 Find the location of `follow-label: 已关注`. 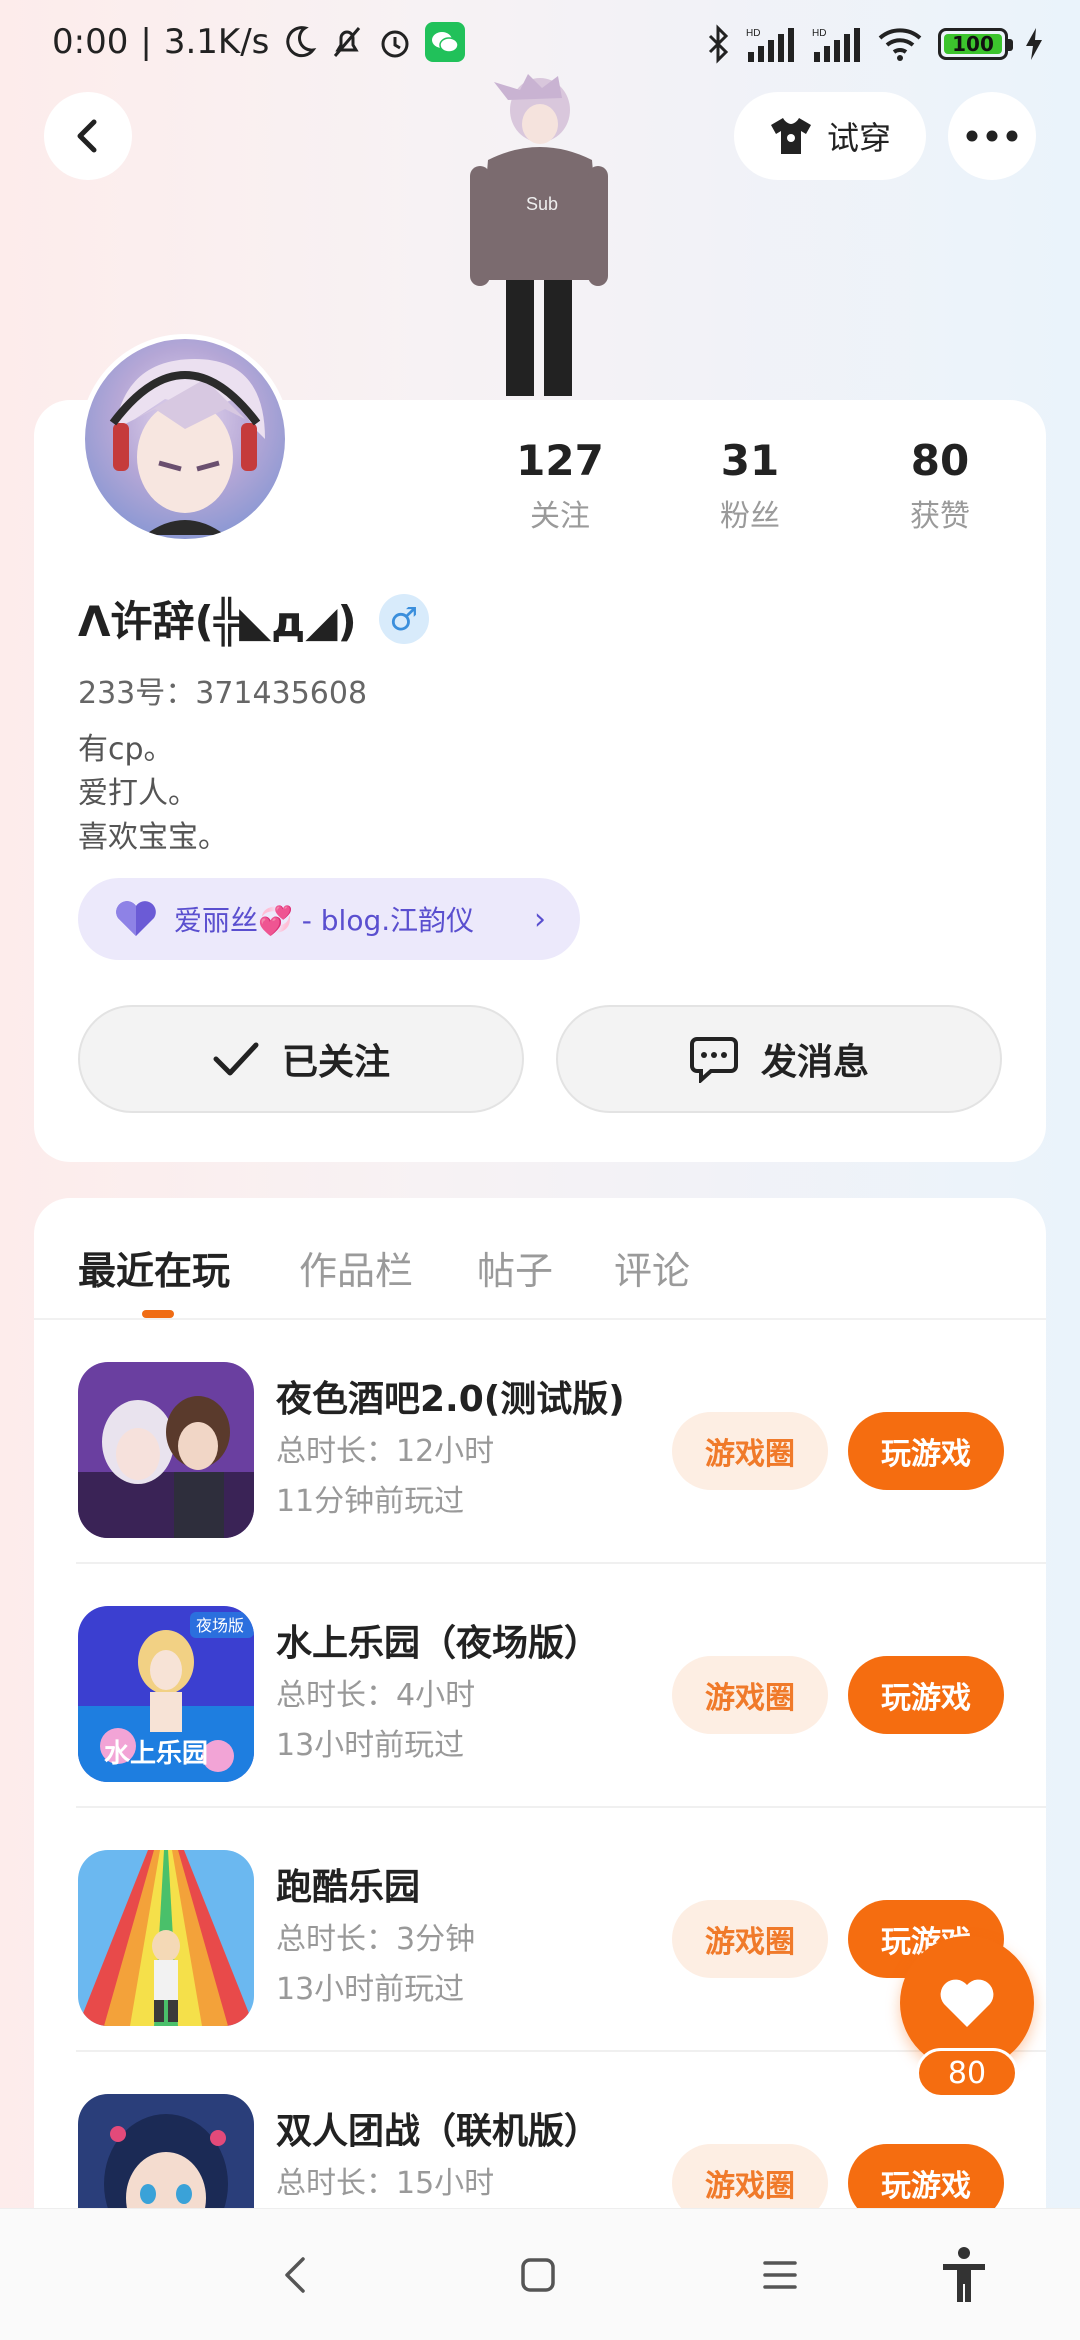

follow-label: 已关注 is located at coordinates (335, 1062).